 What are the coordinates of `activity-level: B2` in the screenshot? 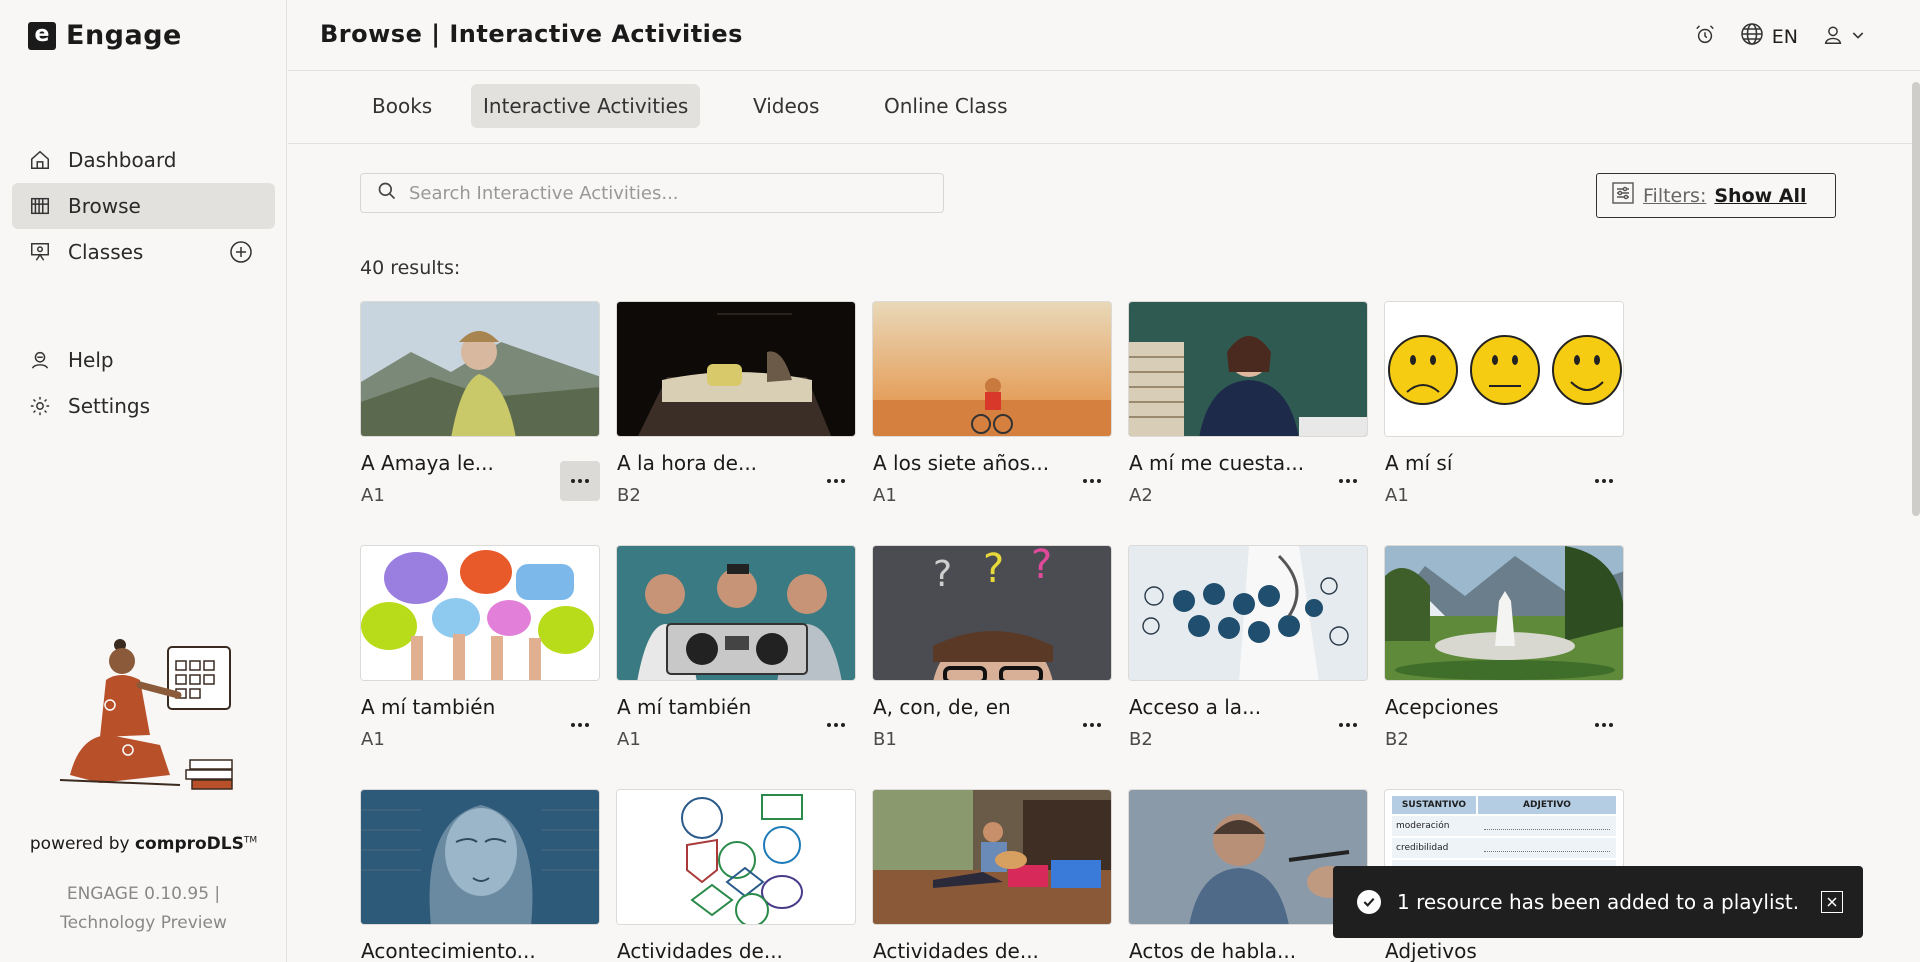 It's located at (1141, 739).